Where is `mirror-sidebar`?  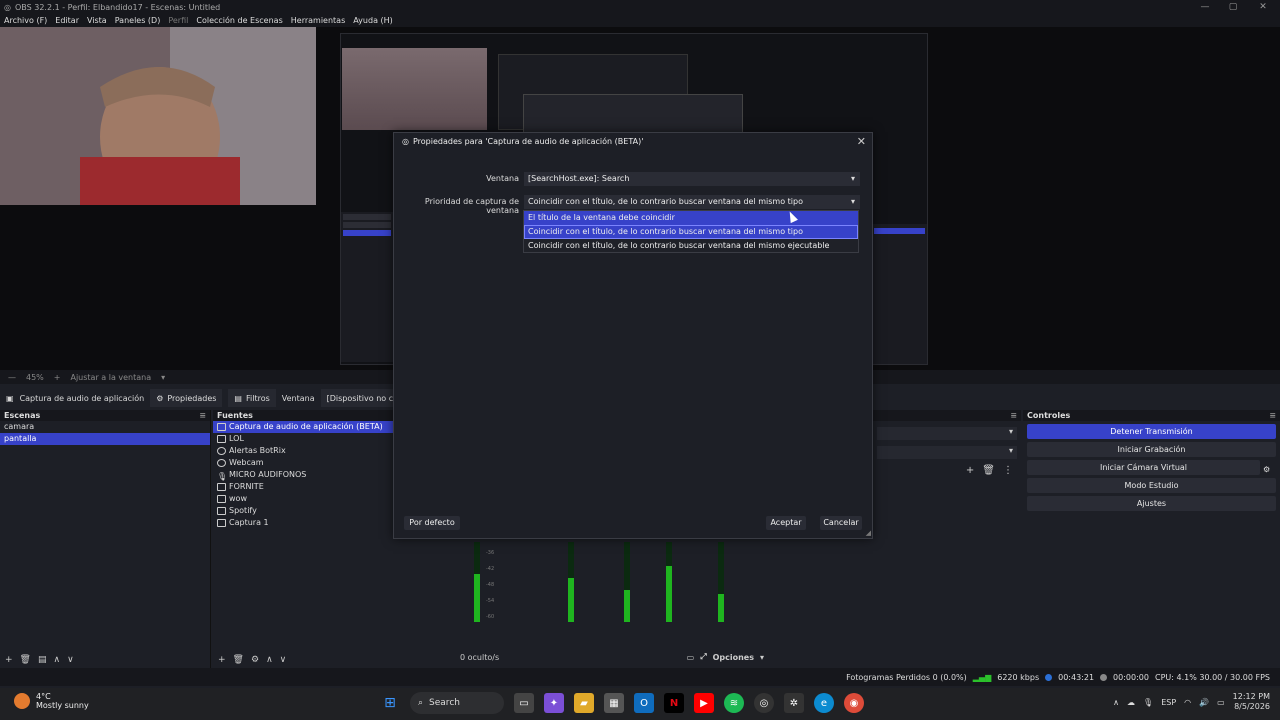
mirror-sidebar is located at coordinates (367, 287).